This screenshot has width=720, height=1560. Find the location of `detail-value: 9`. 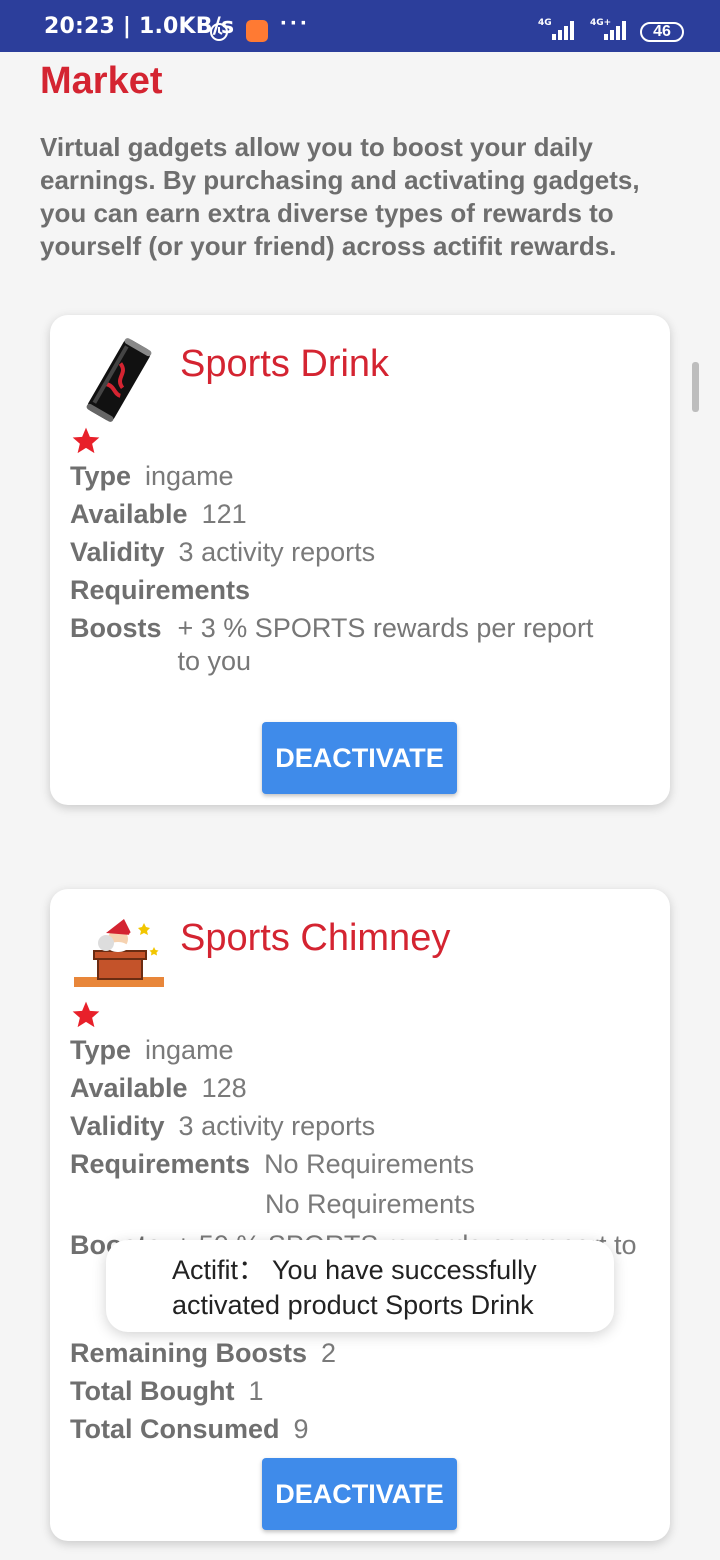

detail-value: 9 is located at coordinates (301, 1429).